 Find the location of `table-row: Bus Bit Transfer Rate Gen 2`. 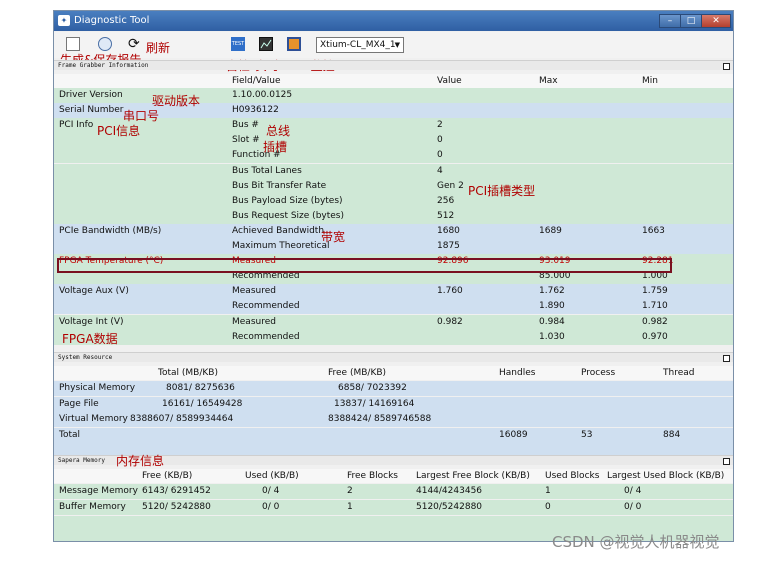

table-row: Bus Bit Transfer Rate Gen 2 is located at coordinates (393, 186).